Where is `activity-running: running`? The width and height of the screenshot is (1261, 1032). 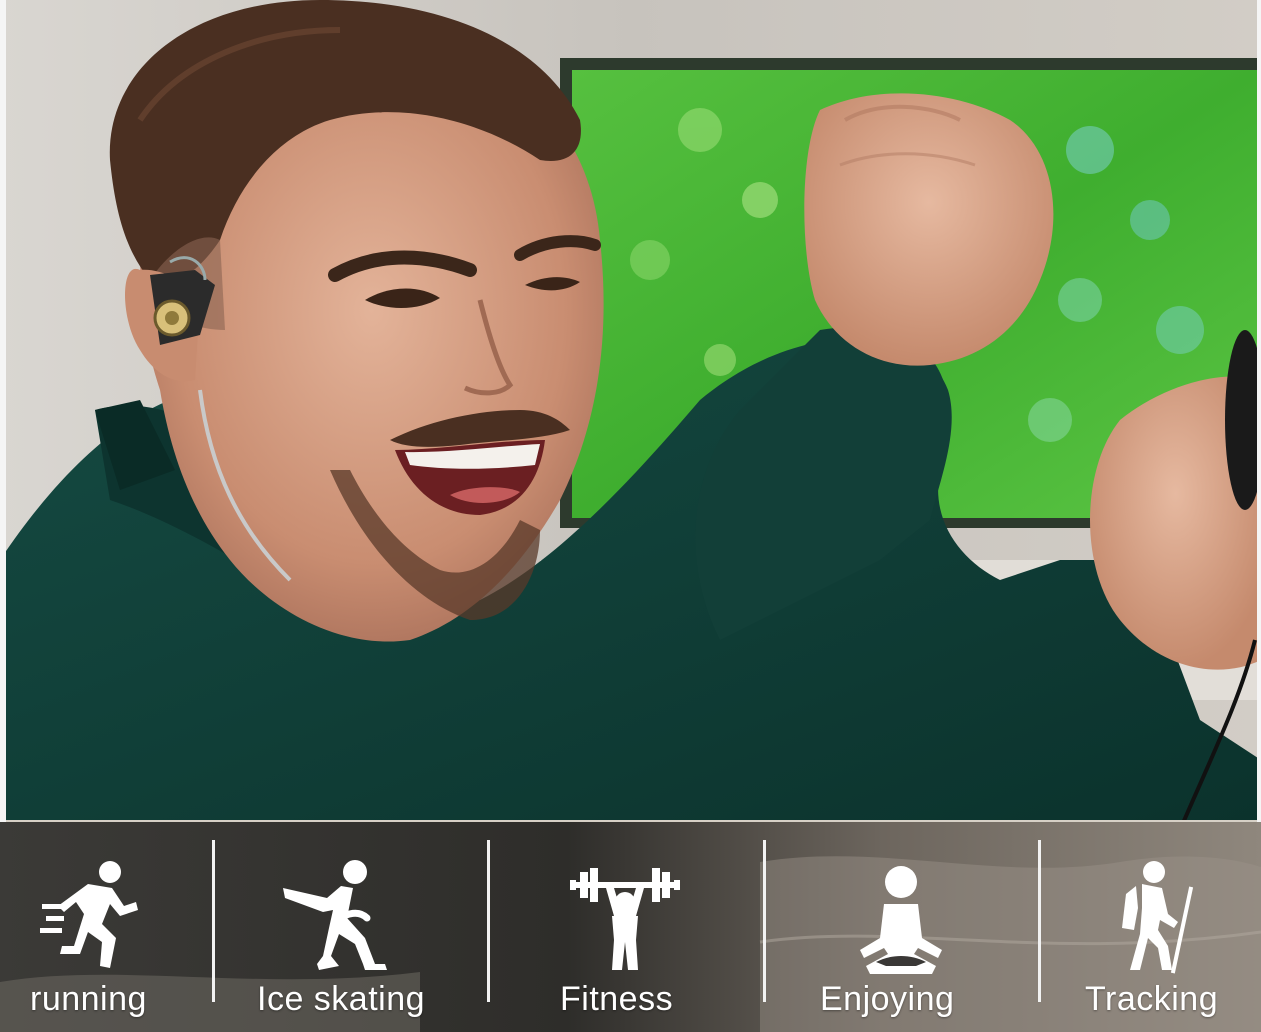 activity-running: running is located at coordinates (95, 927).